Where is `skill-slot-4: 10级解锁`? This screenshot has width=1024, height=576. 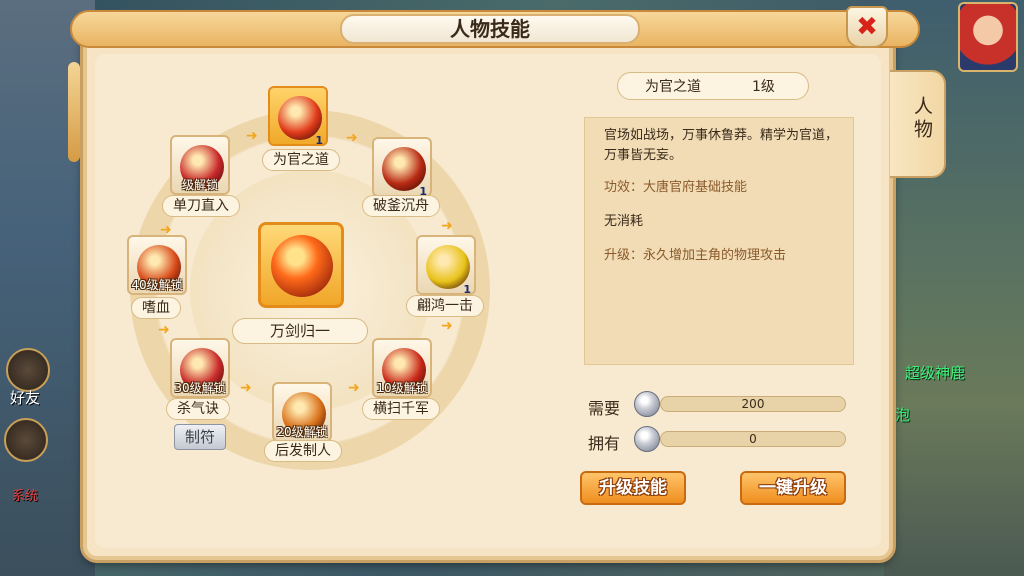 skill-slot-4: 10级解锁 is located at coordinates (402, 368).